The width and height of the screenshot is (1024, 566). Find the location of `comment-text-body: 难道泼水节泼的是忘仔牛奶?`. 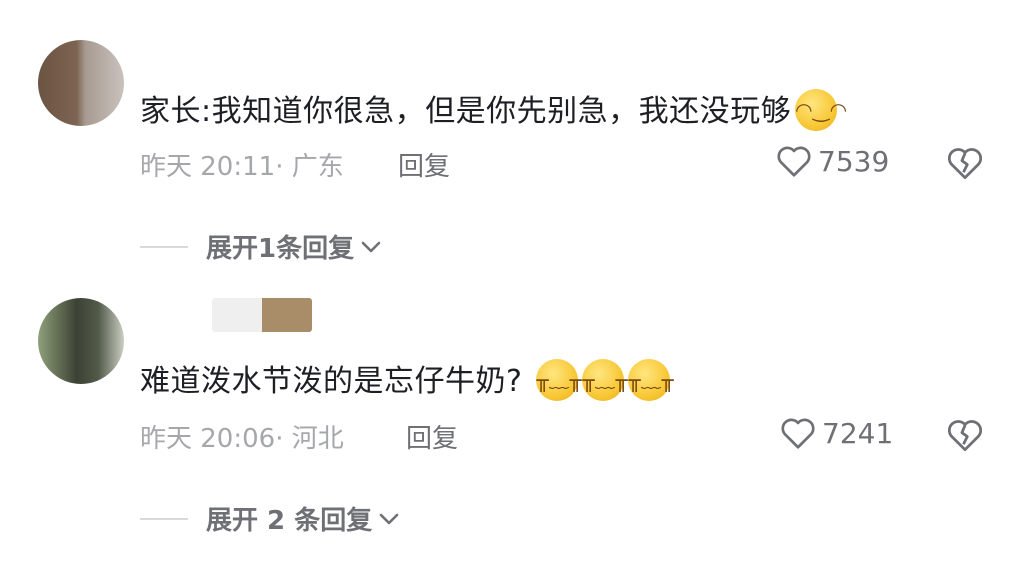

comment-text-body: 难道泼水节泼的是忘仔牛奶? is located at coordinates (331, 381).